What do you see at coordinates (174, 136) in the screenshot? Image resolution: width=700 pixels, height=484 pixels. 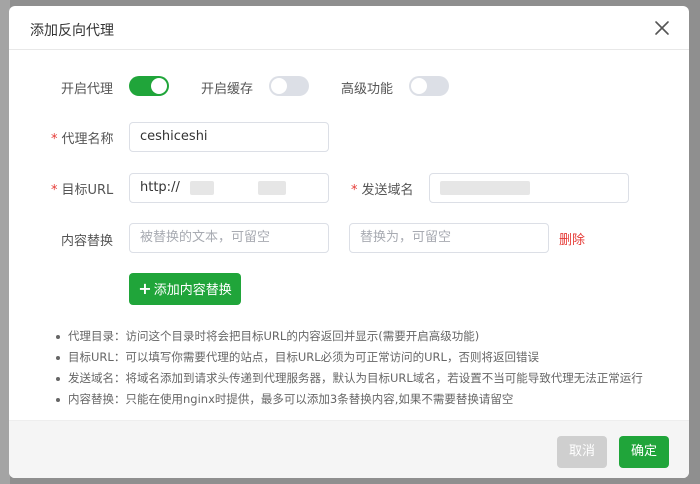 I see `proxy-name-value: ceshiceshi` at bounding box center [174, 136].